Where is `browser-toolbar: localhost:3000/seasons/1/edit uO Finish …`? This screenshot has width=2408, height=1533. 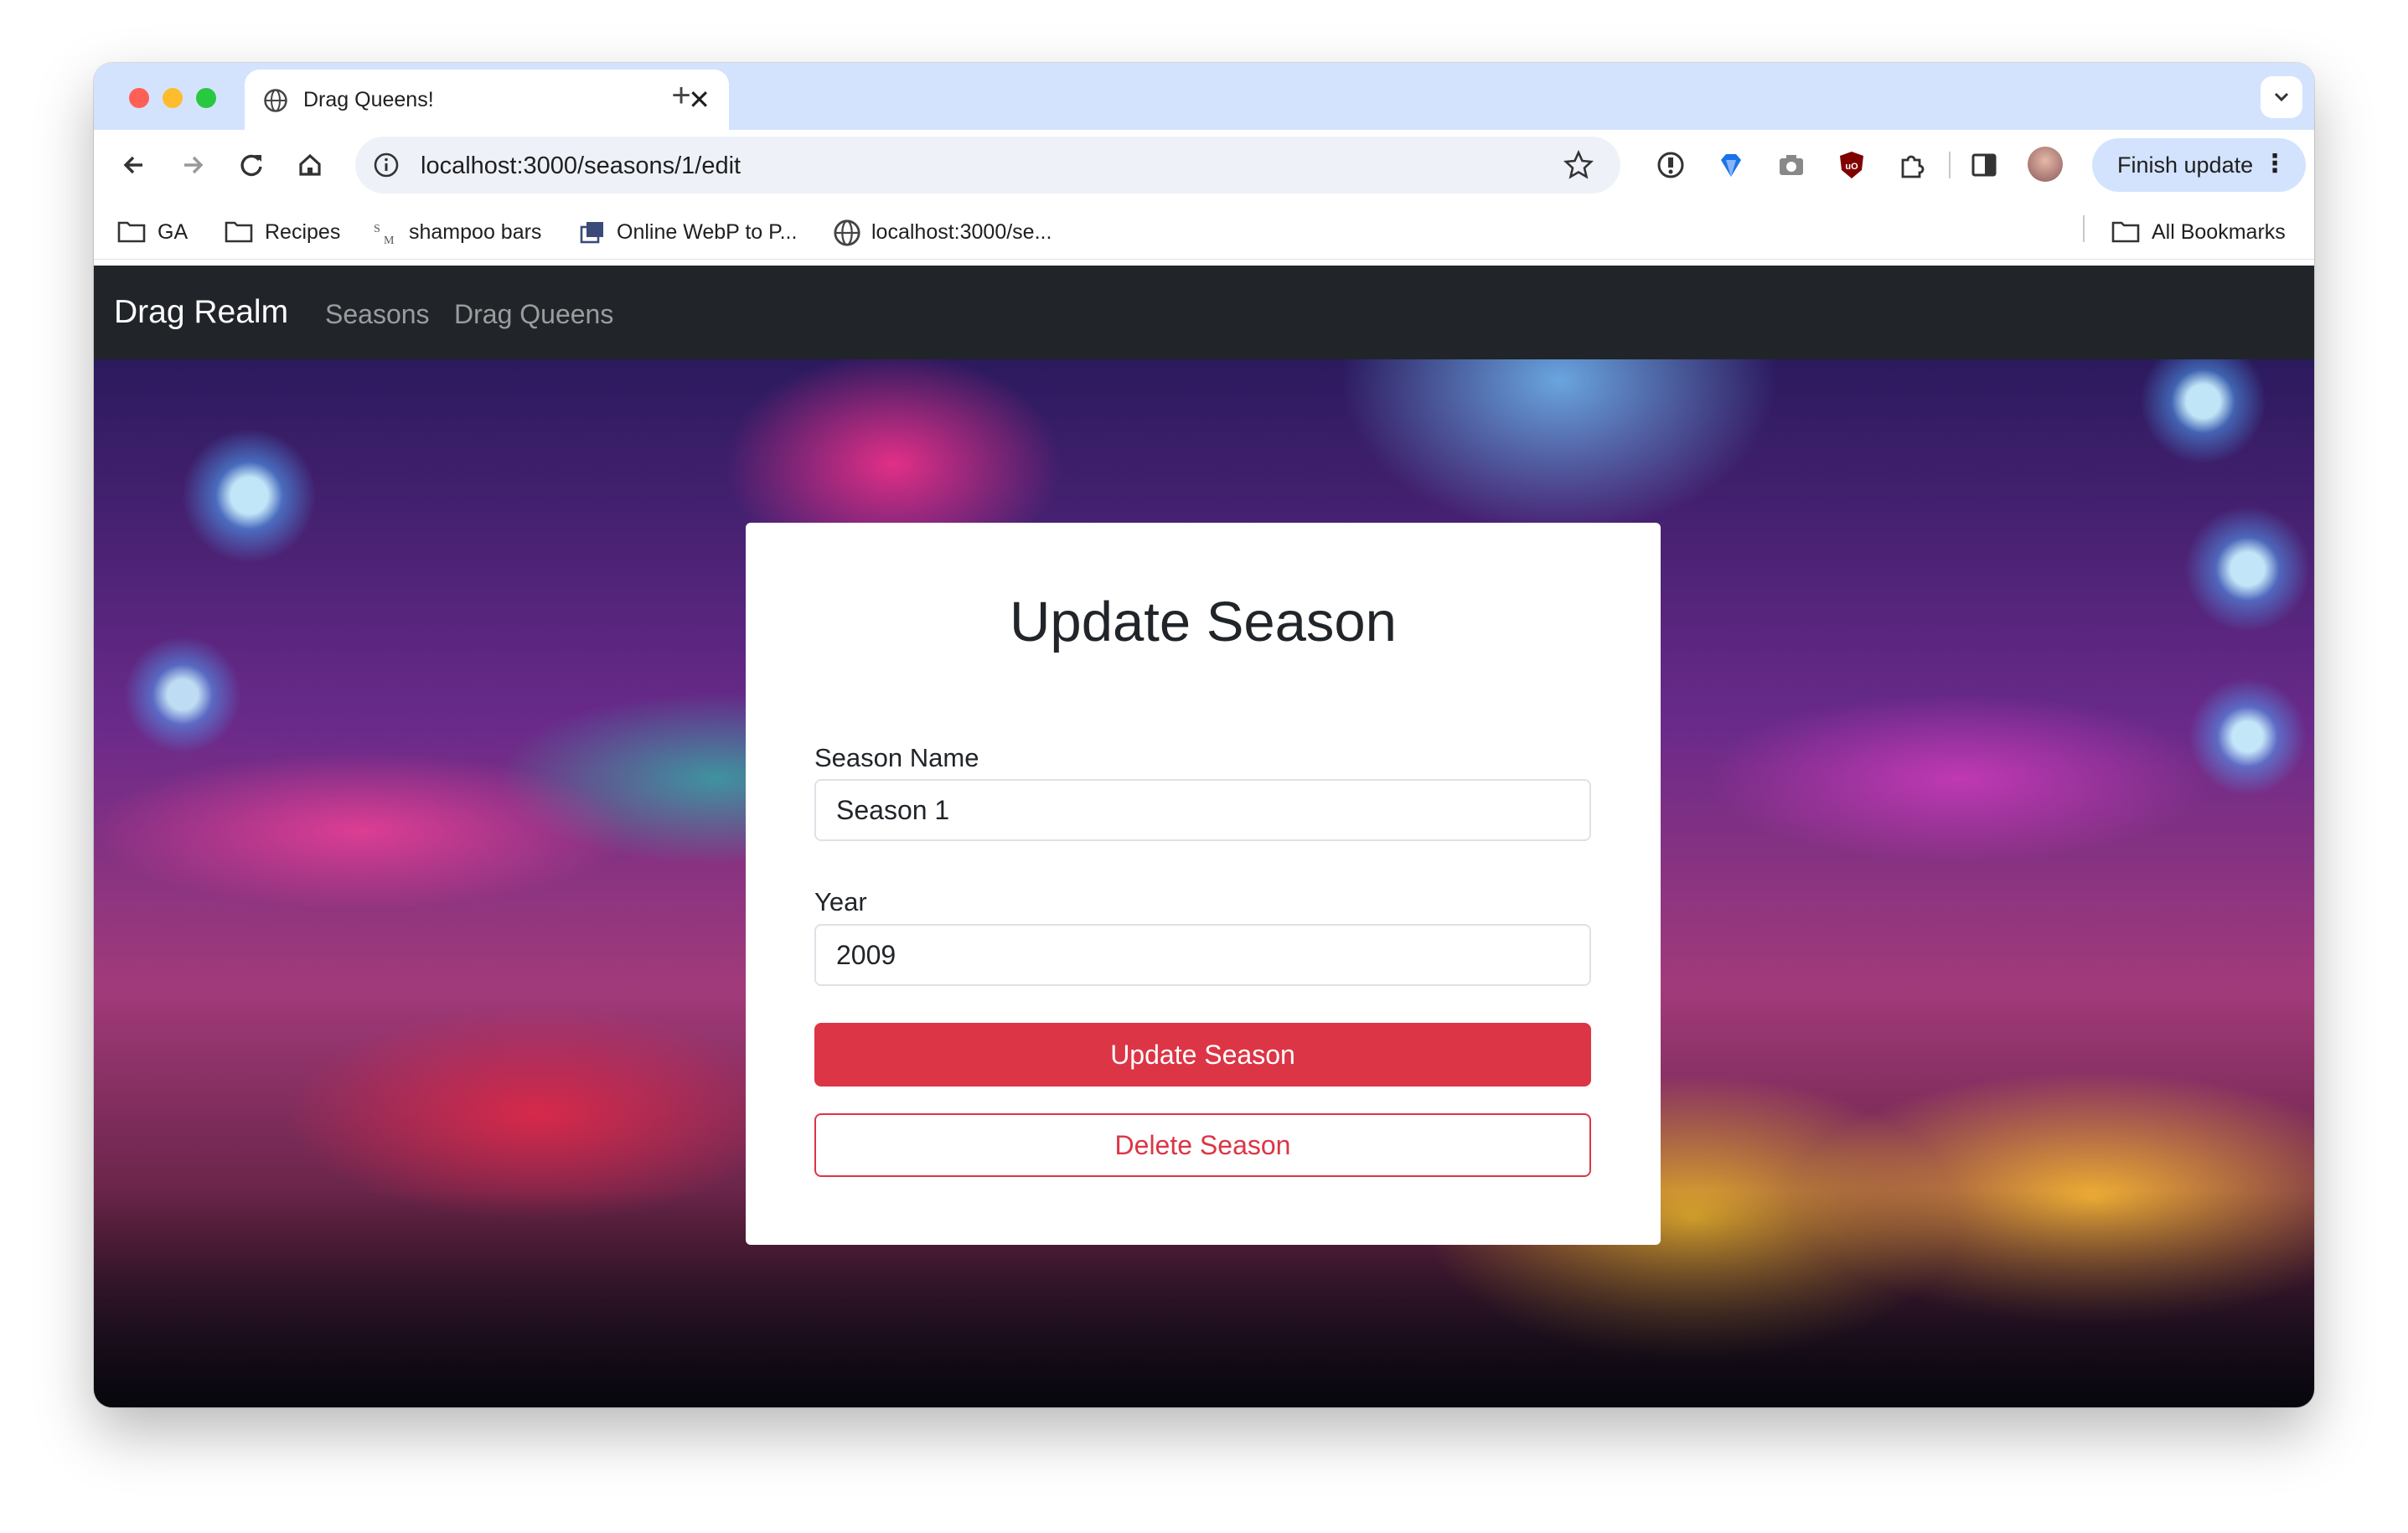
browser-toolbar: localhost:3000/seasons/1/edit uO Finish … is located at coordinates (1204, 165).